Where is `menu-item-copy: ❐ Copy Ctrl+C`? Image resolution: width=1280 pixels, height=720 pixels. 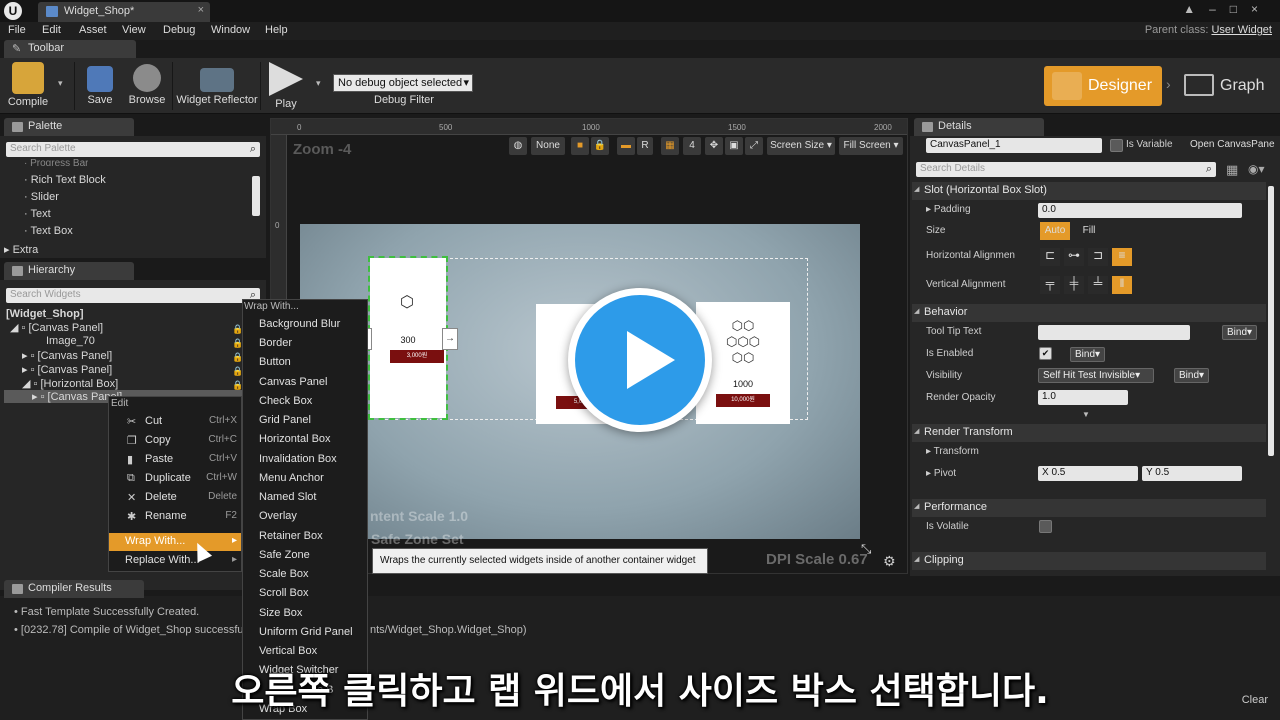 menu-item-copy: ❐ Copy Ctrl+C is located at coordinates (175, 441).